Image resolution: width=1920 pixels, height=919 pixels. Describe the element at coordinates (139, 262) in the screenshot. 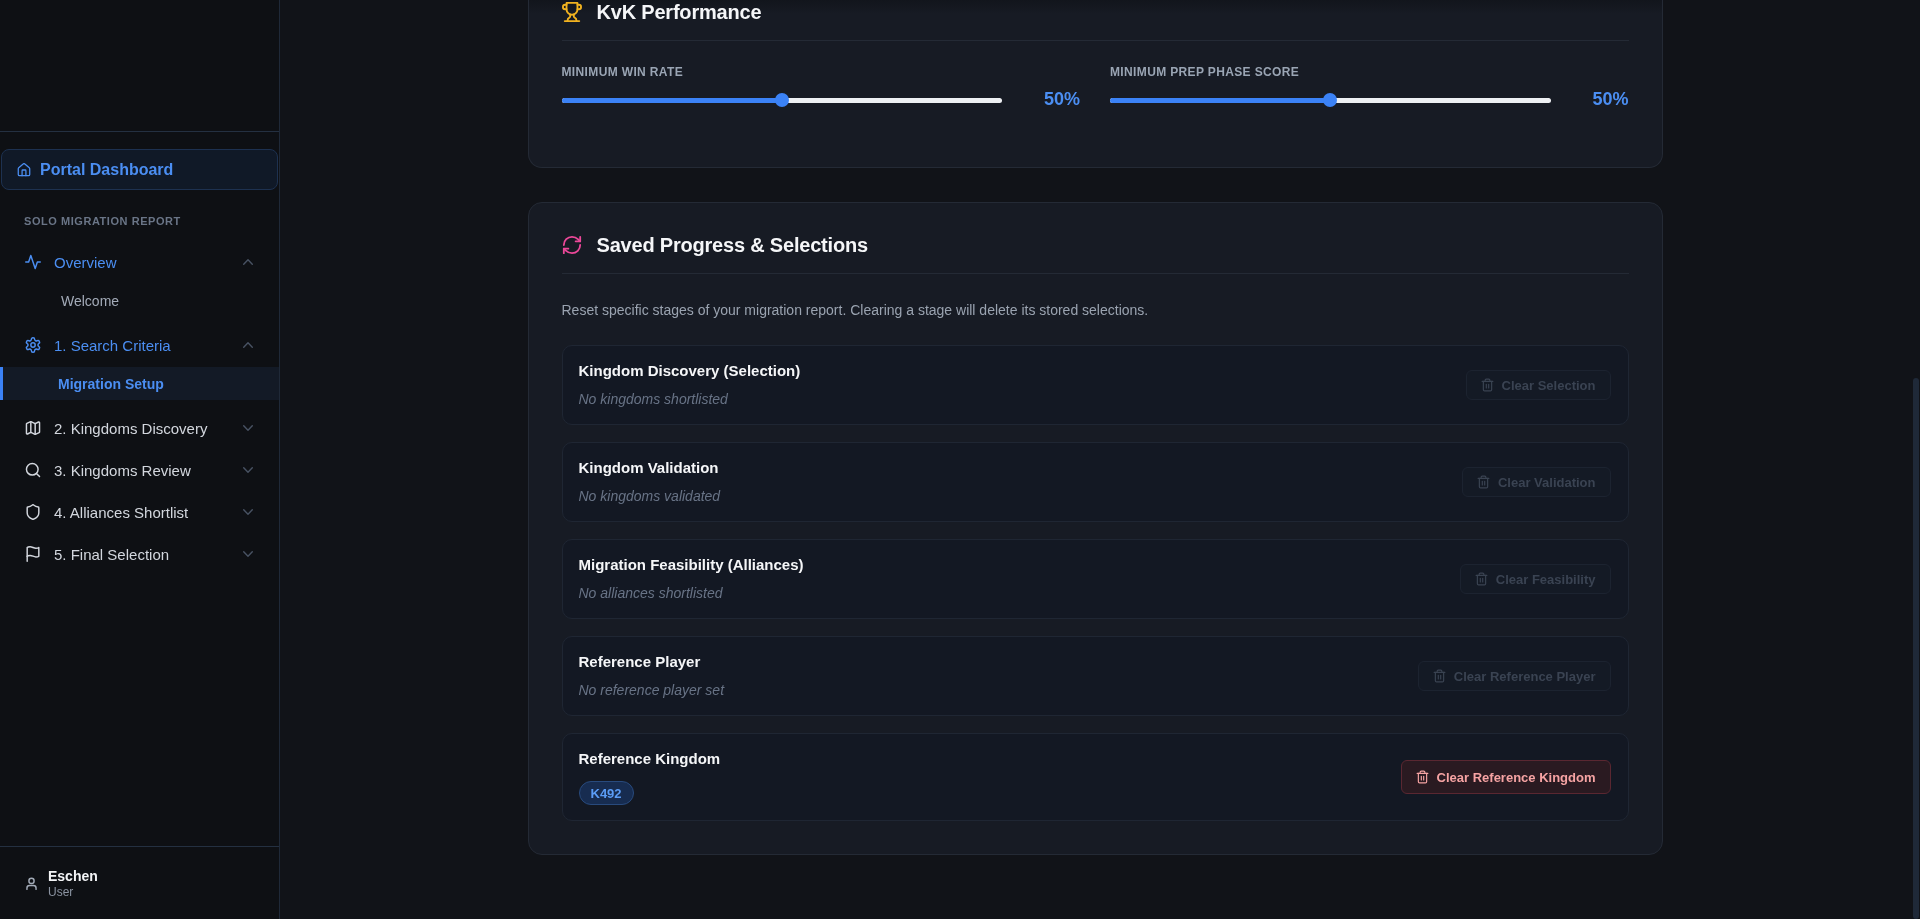

I see `nav-item: Overview` at that location.